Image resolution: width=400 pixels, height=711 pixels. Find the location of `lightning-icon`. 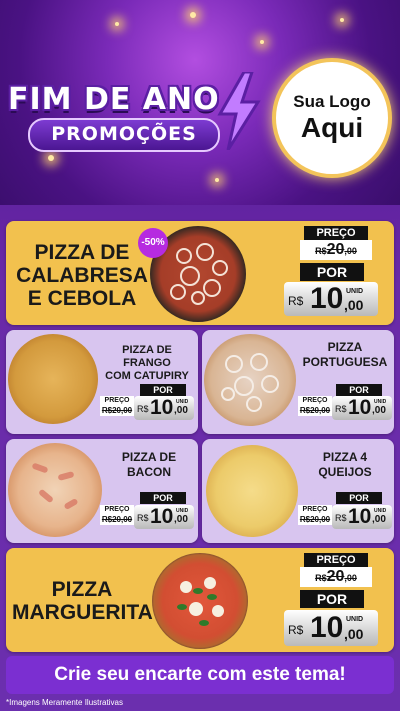

lightning-icon is located at coordinates (239, 111).